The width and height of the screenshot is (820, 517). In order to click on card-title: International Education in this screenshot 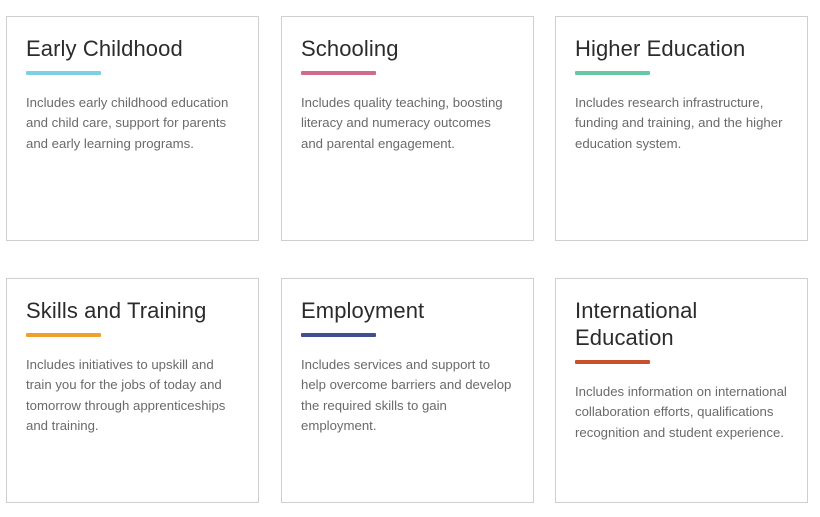, I will do `click(636, 324)`.